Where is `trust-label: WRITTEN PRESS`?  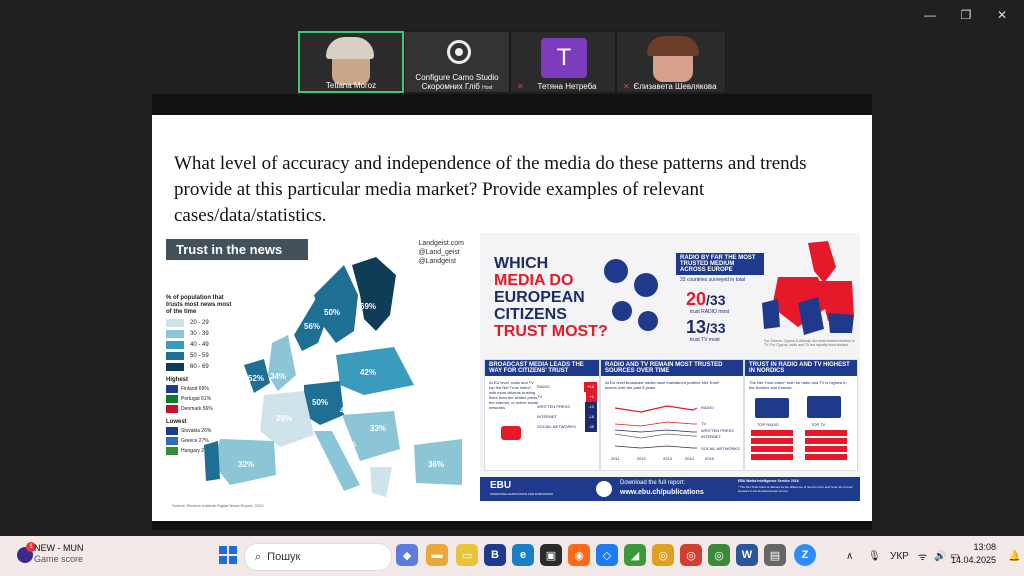 trust-label: WRITTEN PRESS is located at coordinates (553, 406).